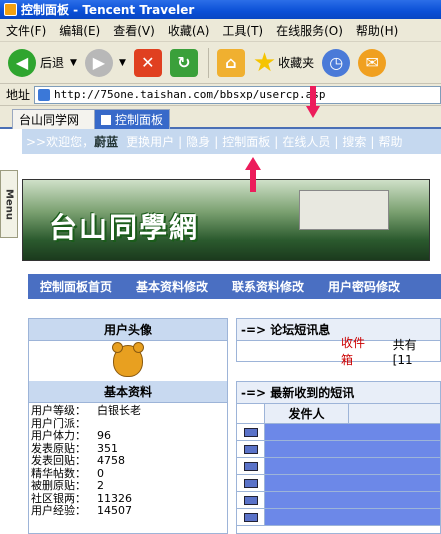 Image resolution: width=441 pixels, height=534 pixels. What do you see at coordinates (354, 141) in the screenshot?
I see `nav-search: 搜索` at bounding box center [354, 141].